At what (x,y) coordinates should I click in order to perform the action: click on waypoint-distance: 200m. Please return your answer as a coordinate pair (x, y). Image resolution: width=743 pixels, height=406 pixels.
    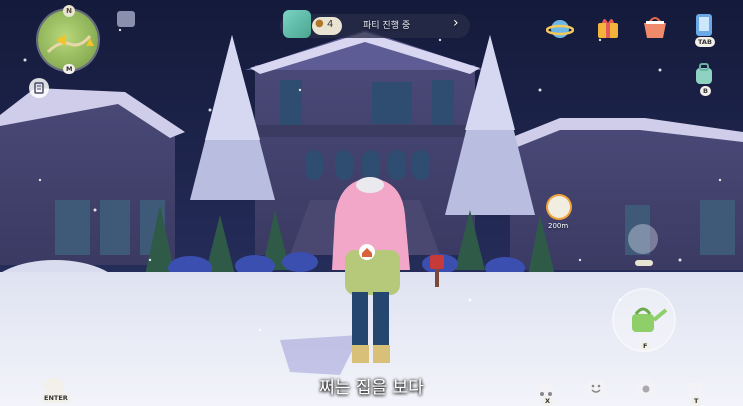
    Looking at the image, I should click on (558, 226).